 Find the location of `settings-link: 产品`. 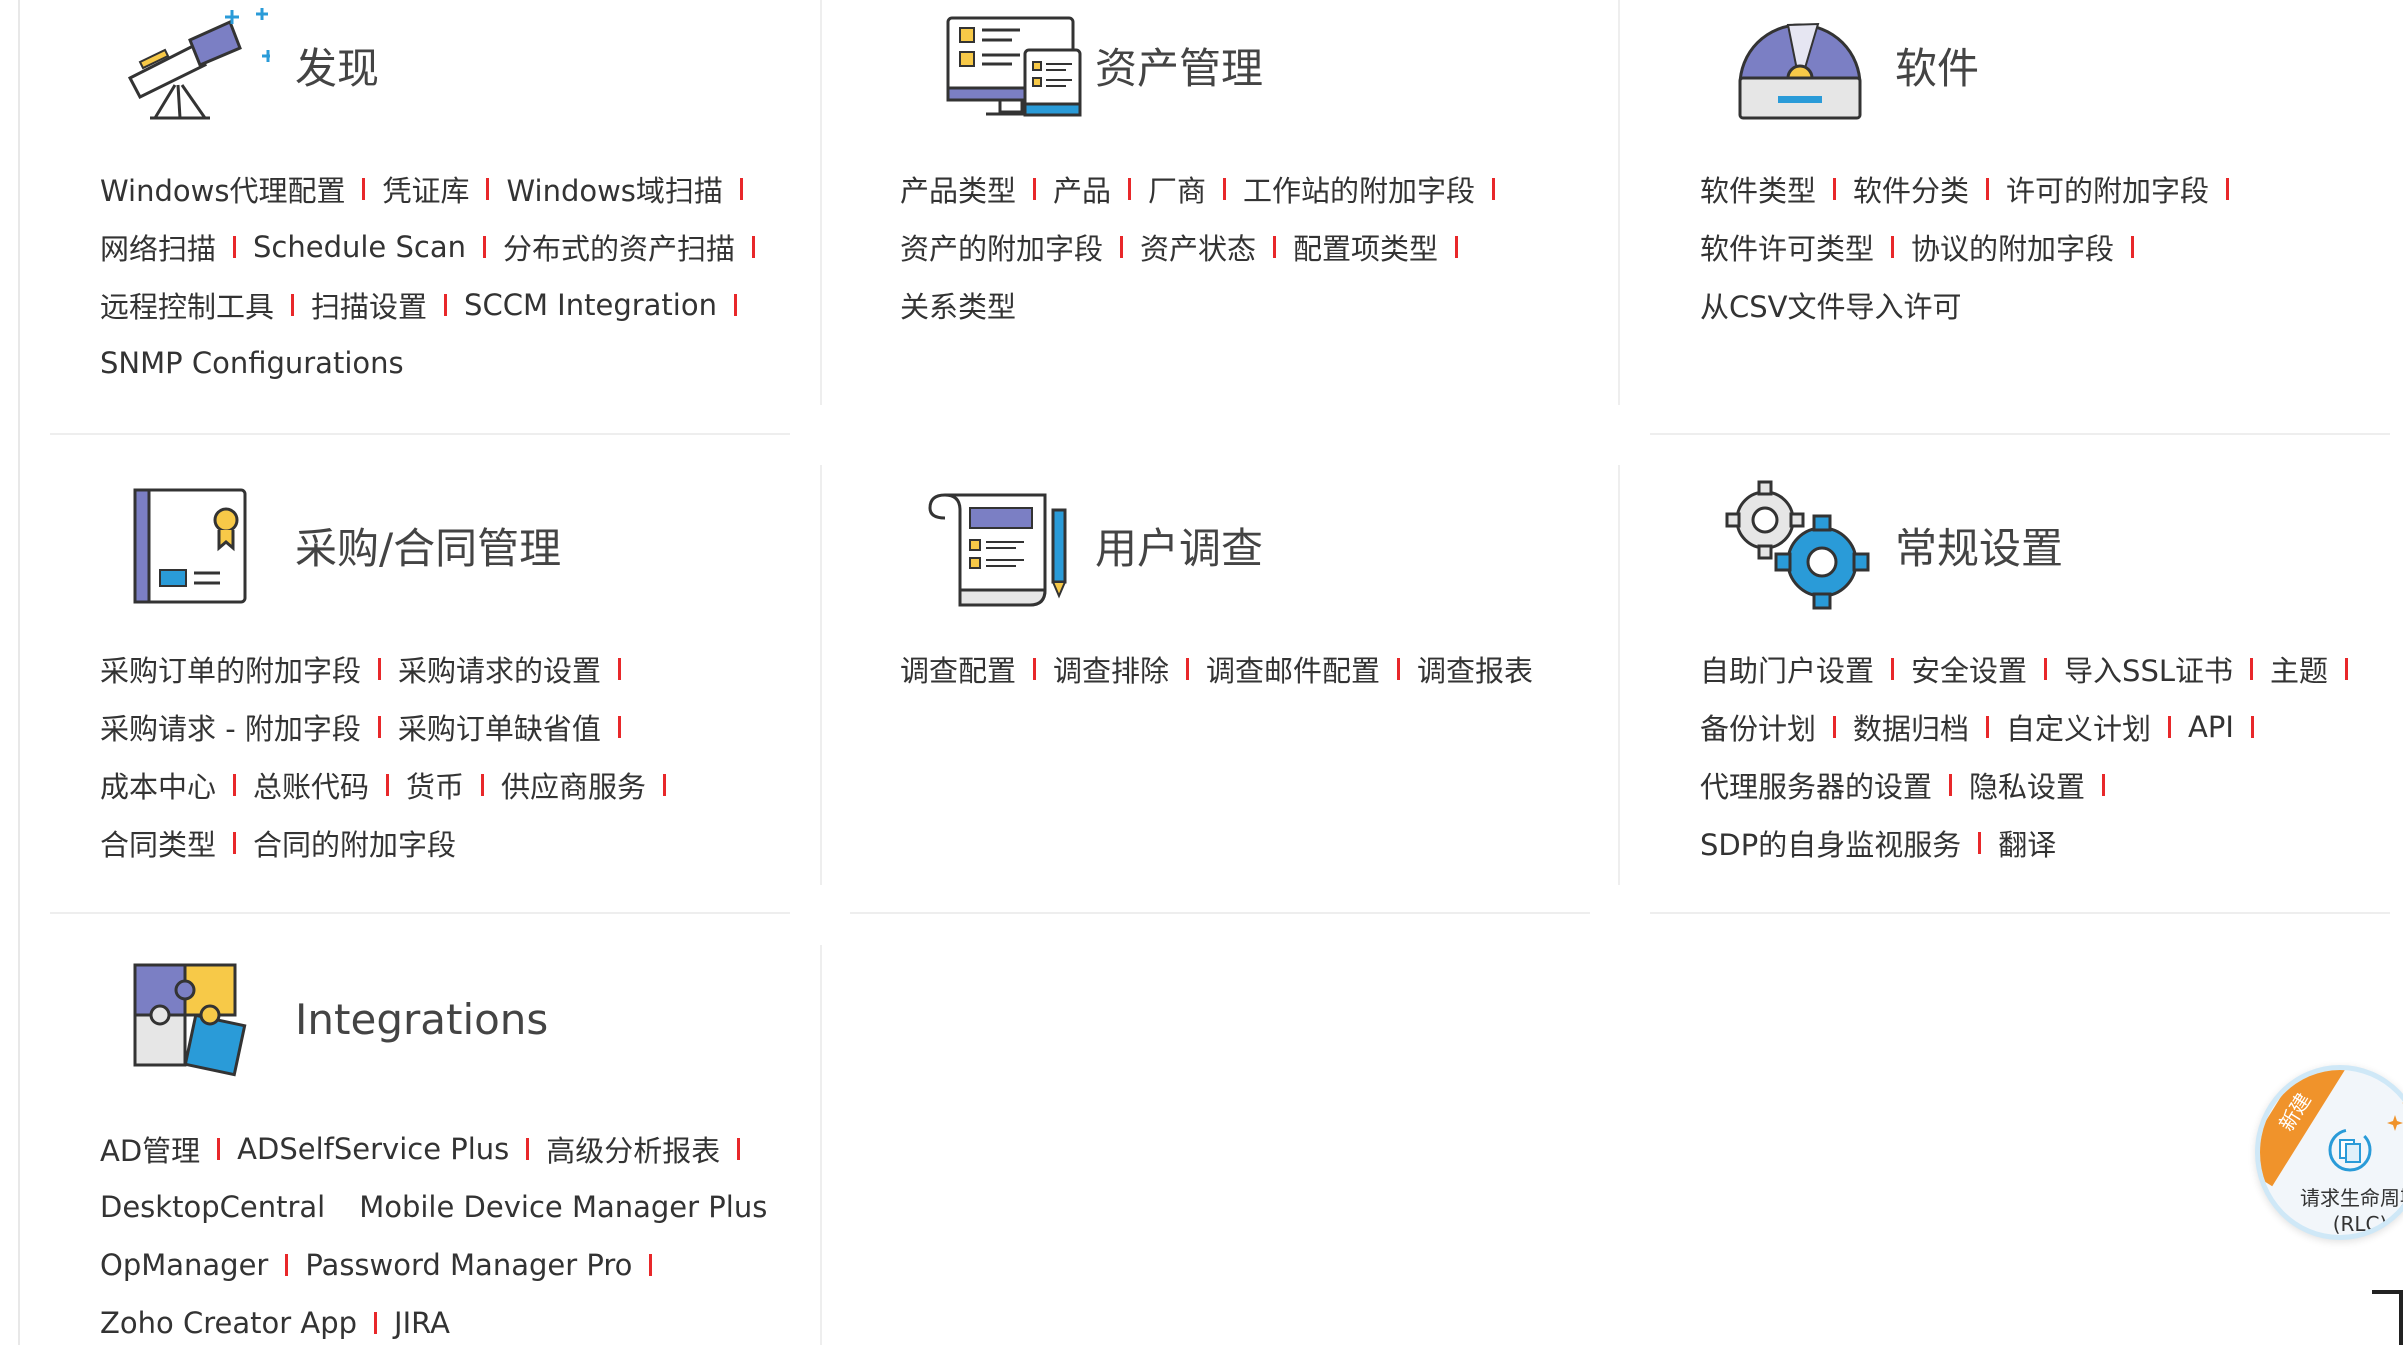

settings-link: 产品 is located at coordinates (1082, 189).